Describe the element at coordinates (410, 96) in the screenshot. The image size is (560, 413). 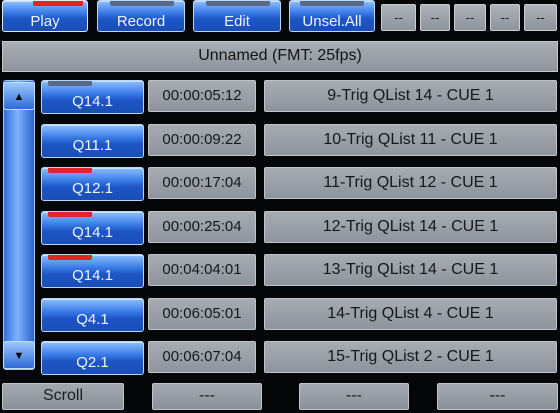
I see `cue-name: 9-Trig QList 14 - CUE 1` at that location.